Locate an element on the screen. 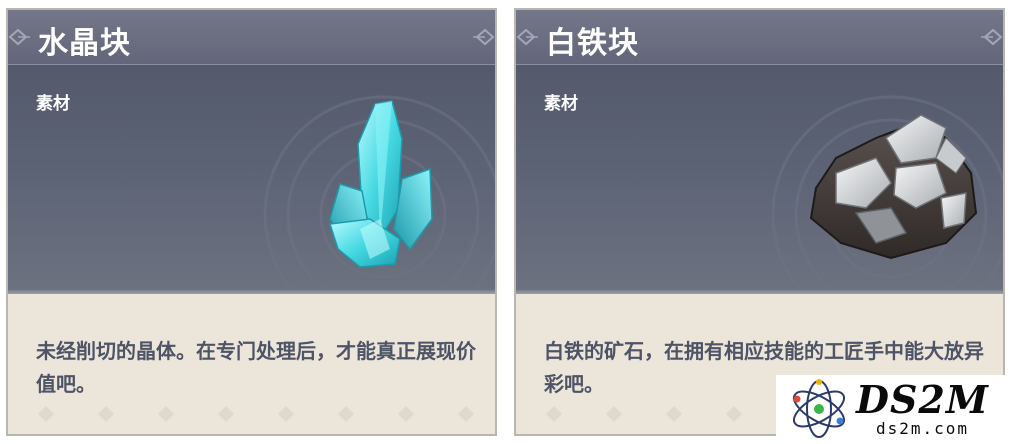 This screenshot has width=1014, height=444. watermark-domain: ds2m.com is located at coordinates (923, 428).